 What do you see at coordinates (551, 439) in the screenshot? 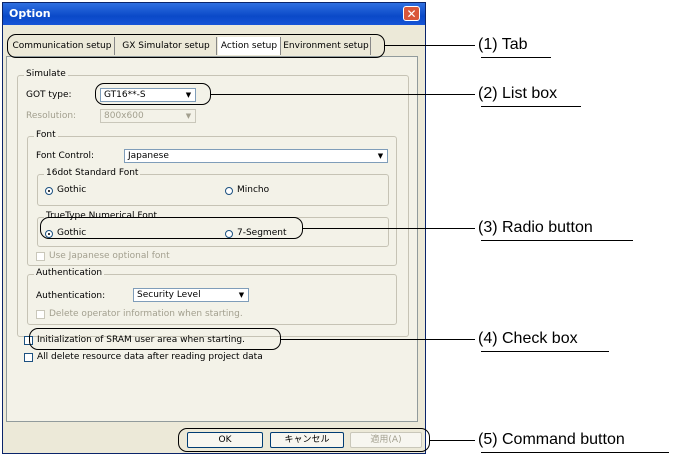
I see `annotation-command-button: (5) Command button` at bounding box center [551, 439].